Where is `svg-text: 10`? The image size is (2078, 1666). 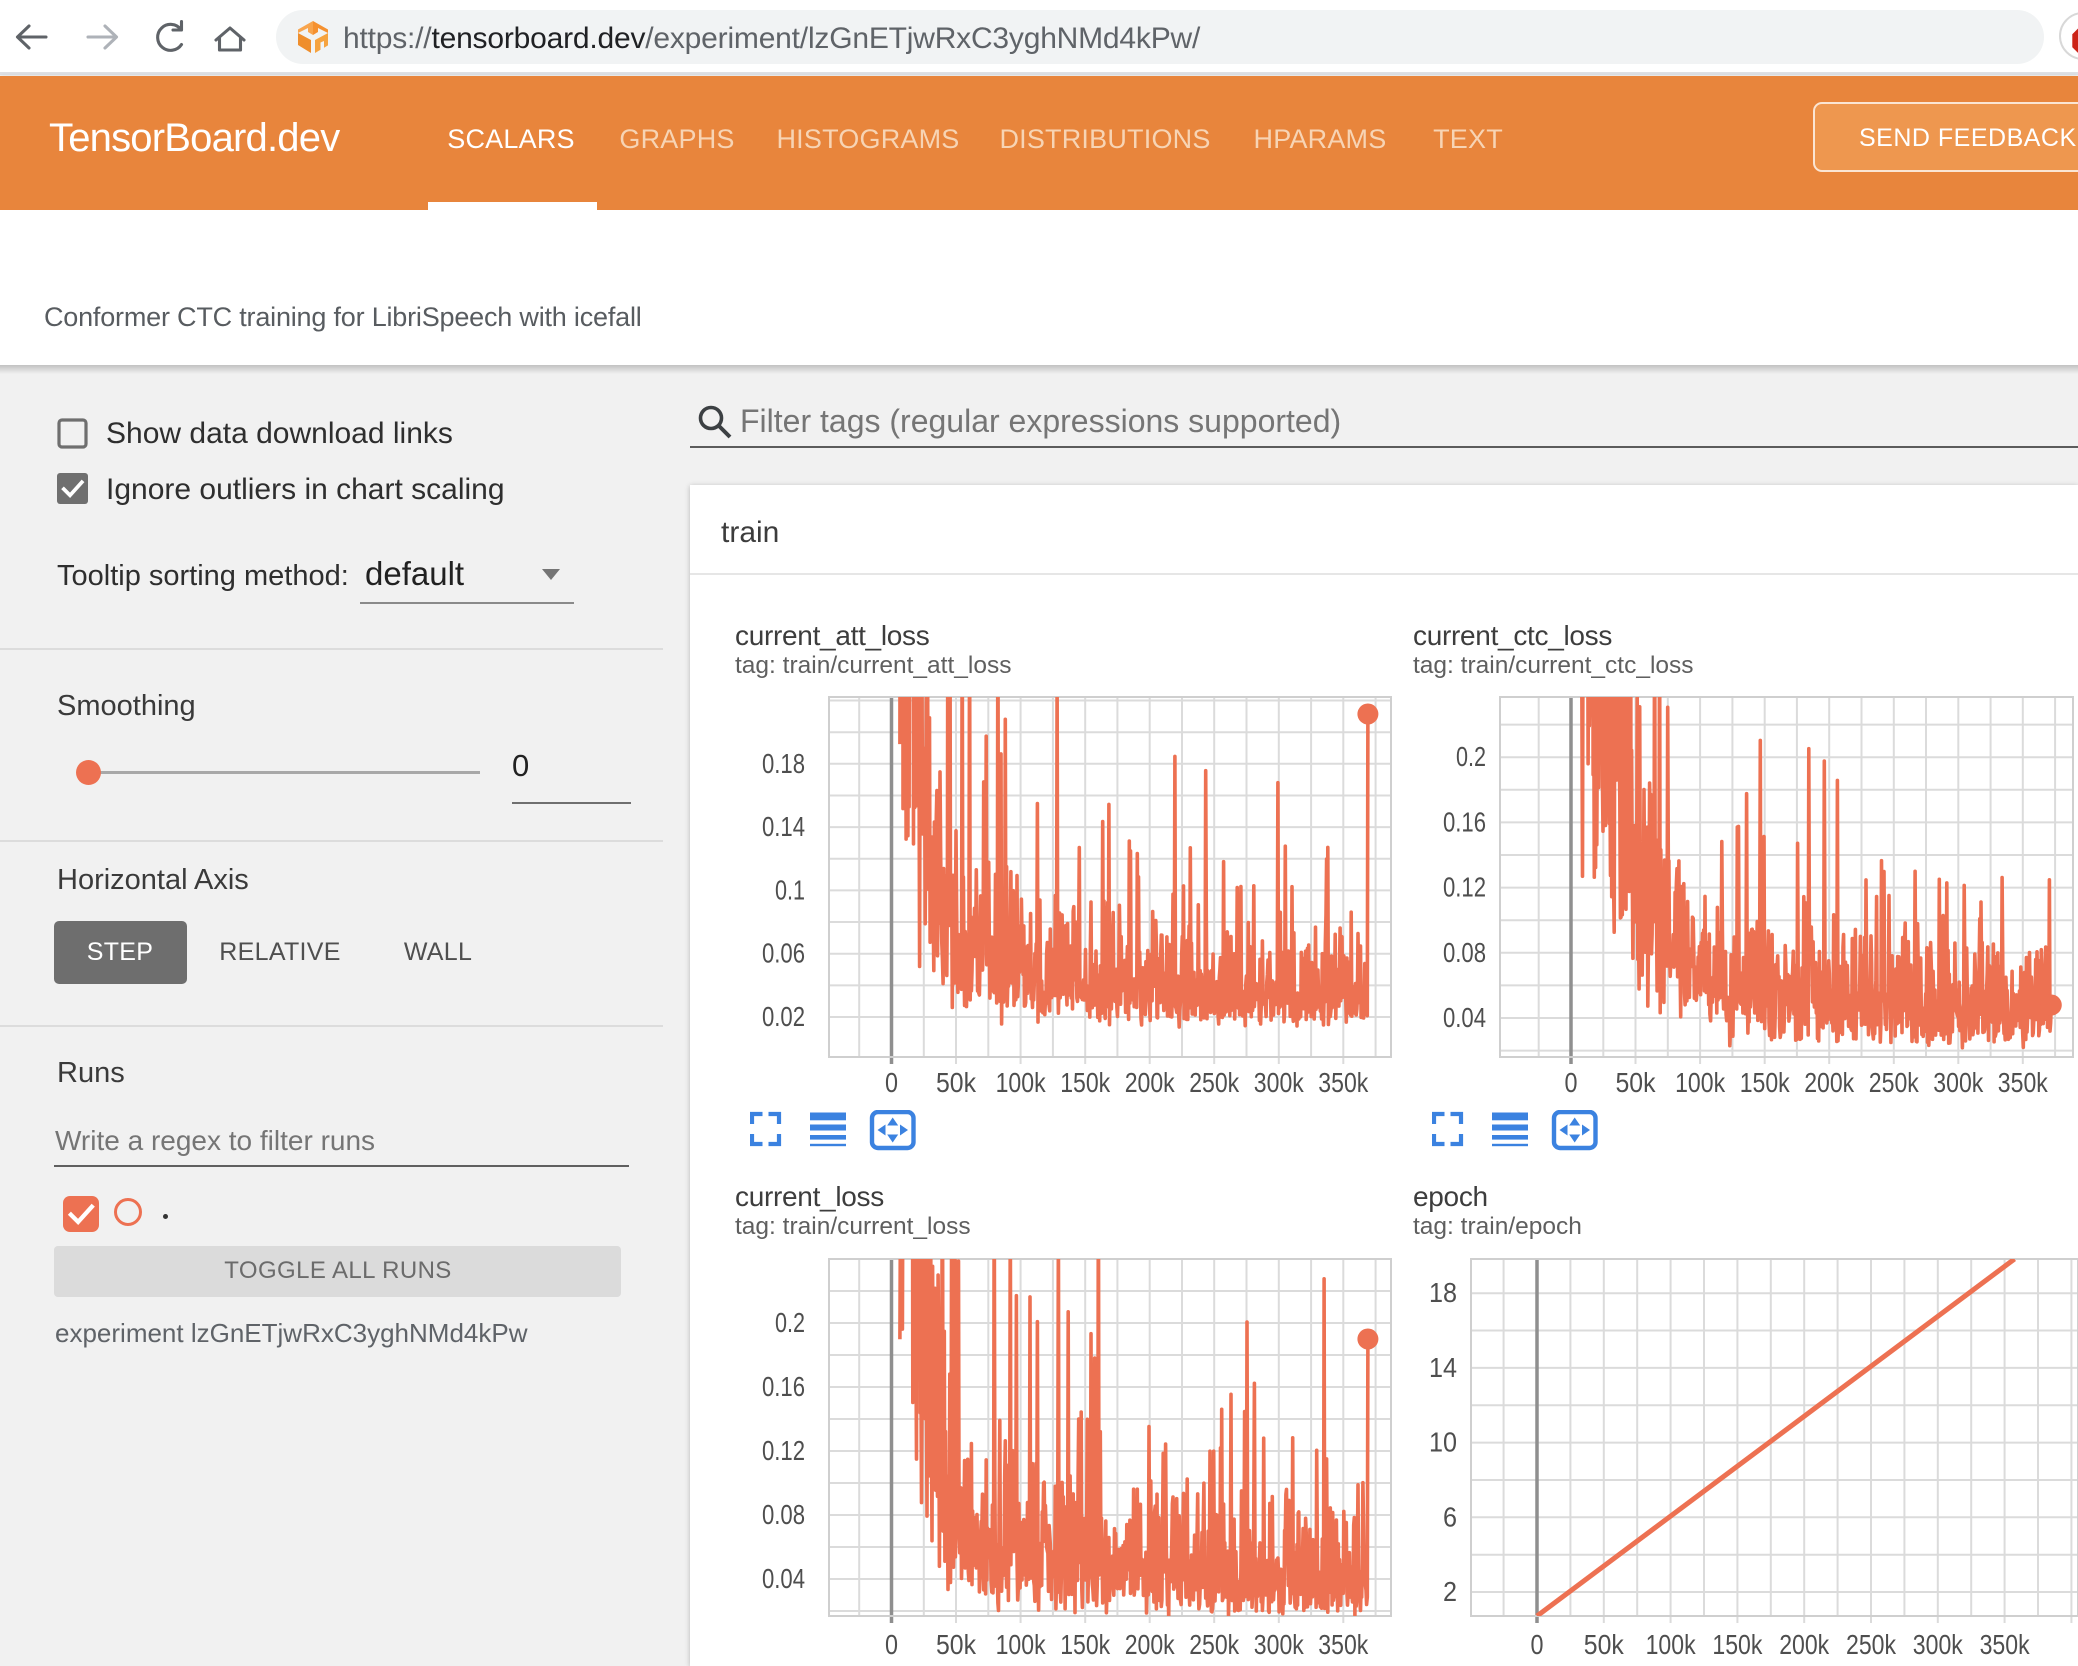 svg-text: 10 is located at coordinates (1443, 1442).